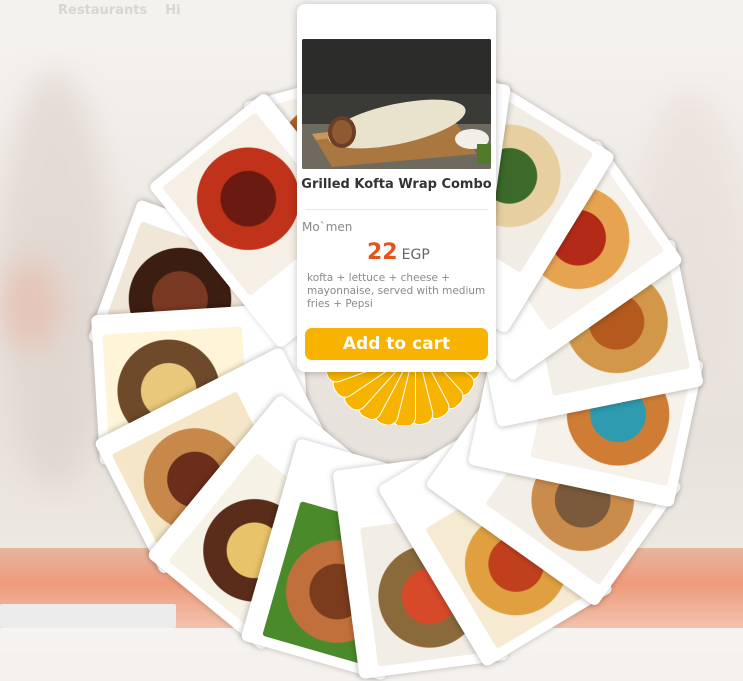 Image resolution: width=743 pixels, height=681 pixels. I want to click on price-currency: EGP, so click(415, 255).